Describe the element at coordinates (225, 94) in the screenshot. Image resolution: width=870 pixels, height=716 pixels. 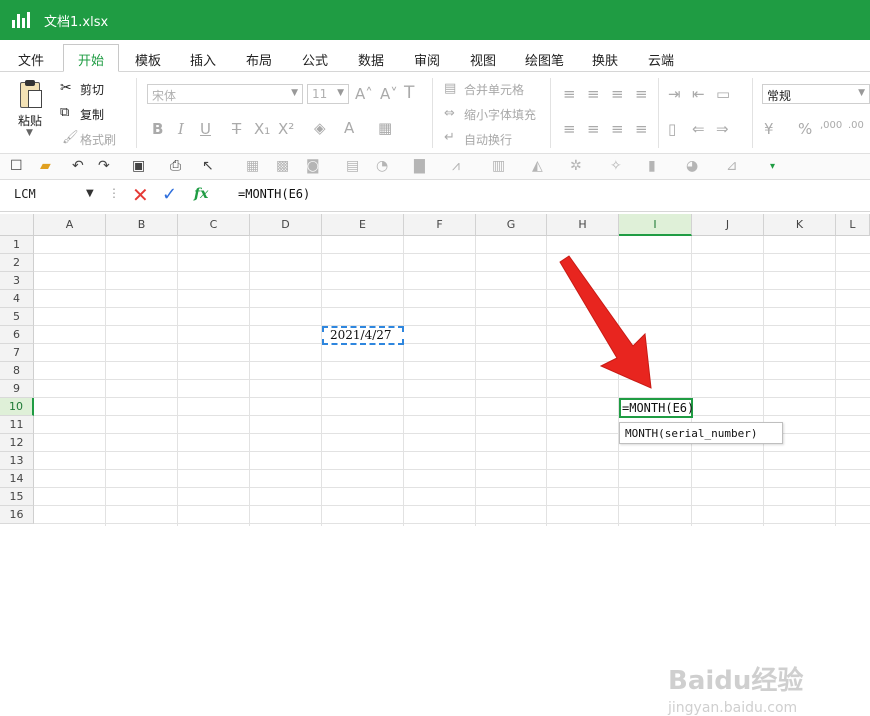
I see `font-name-select: 宋体 ▼` at that location.